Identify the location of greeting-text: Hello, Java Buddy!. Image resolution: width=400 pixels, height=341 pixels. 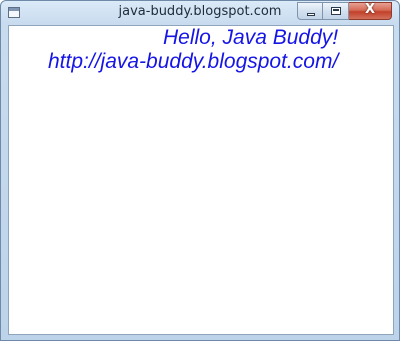
(251, 37).